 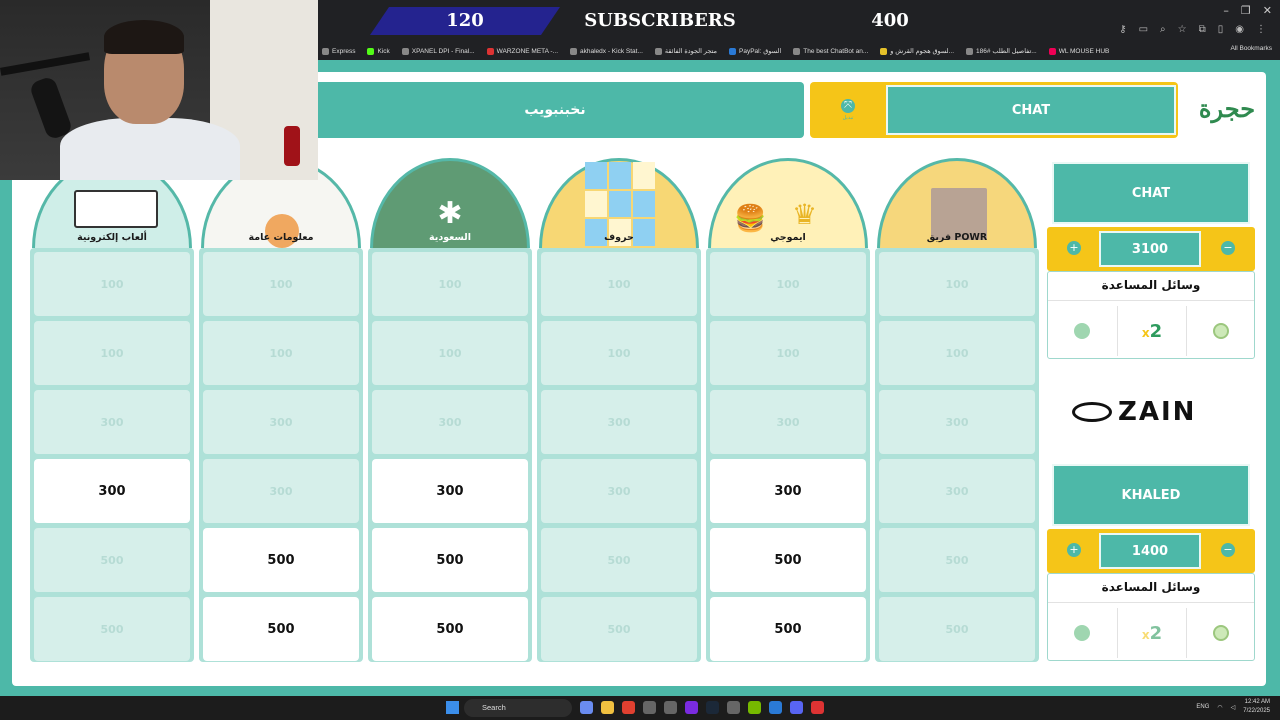 What do you see at coordinates (1251, 48) in the screenshot?
I see `all-bookmarks-link: All Bookmarks` at bounding box center [1251, 48].